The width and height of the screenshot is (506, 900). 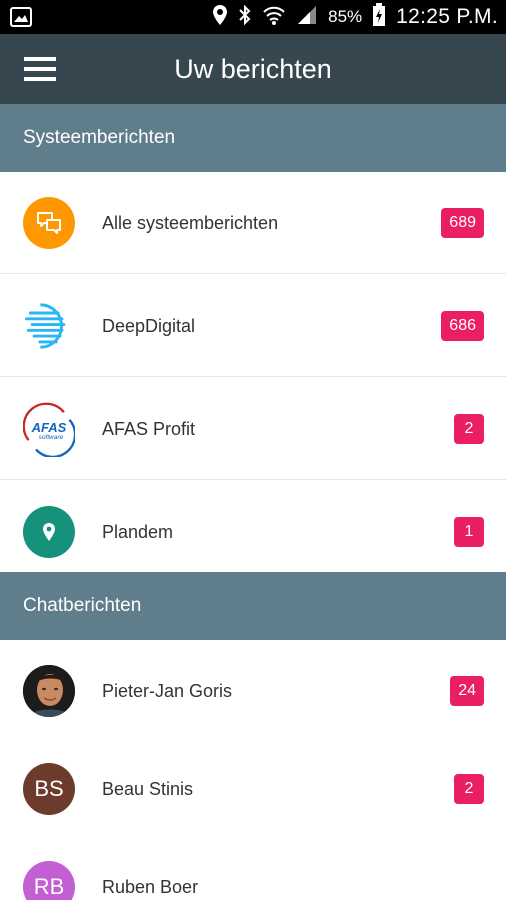 I want to click on initials-avatar: BS, so click(x=49, y=789).